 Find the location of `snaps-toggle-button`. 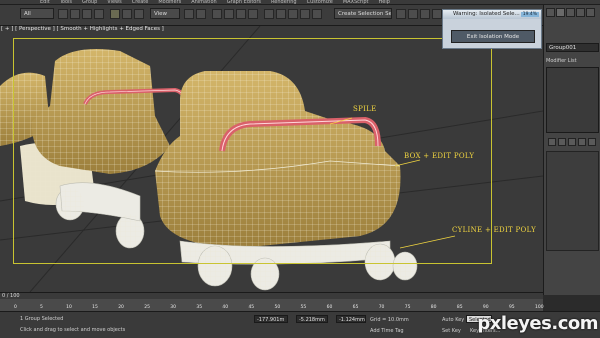

snaps-toggle-button is located at coordinates (217, 14).